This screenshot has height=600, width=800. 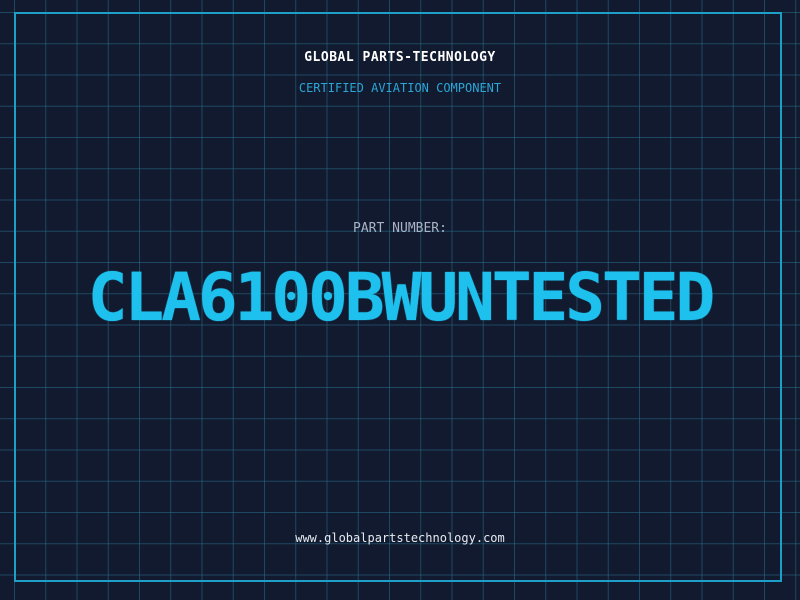 What do you see at coordinates (400, 57) in the screenshot?
I see `brand-title: GLOBAL PARTS-TECHNOLOGY` at bounding box center [400, 57].